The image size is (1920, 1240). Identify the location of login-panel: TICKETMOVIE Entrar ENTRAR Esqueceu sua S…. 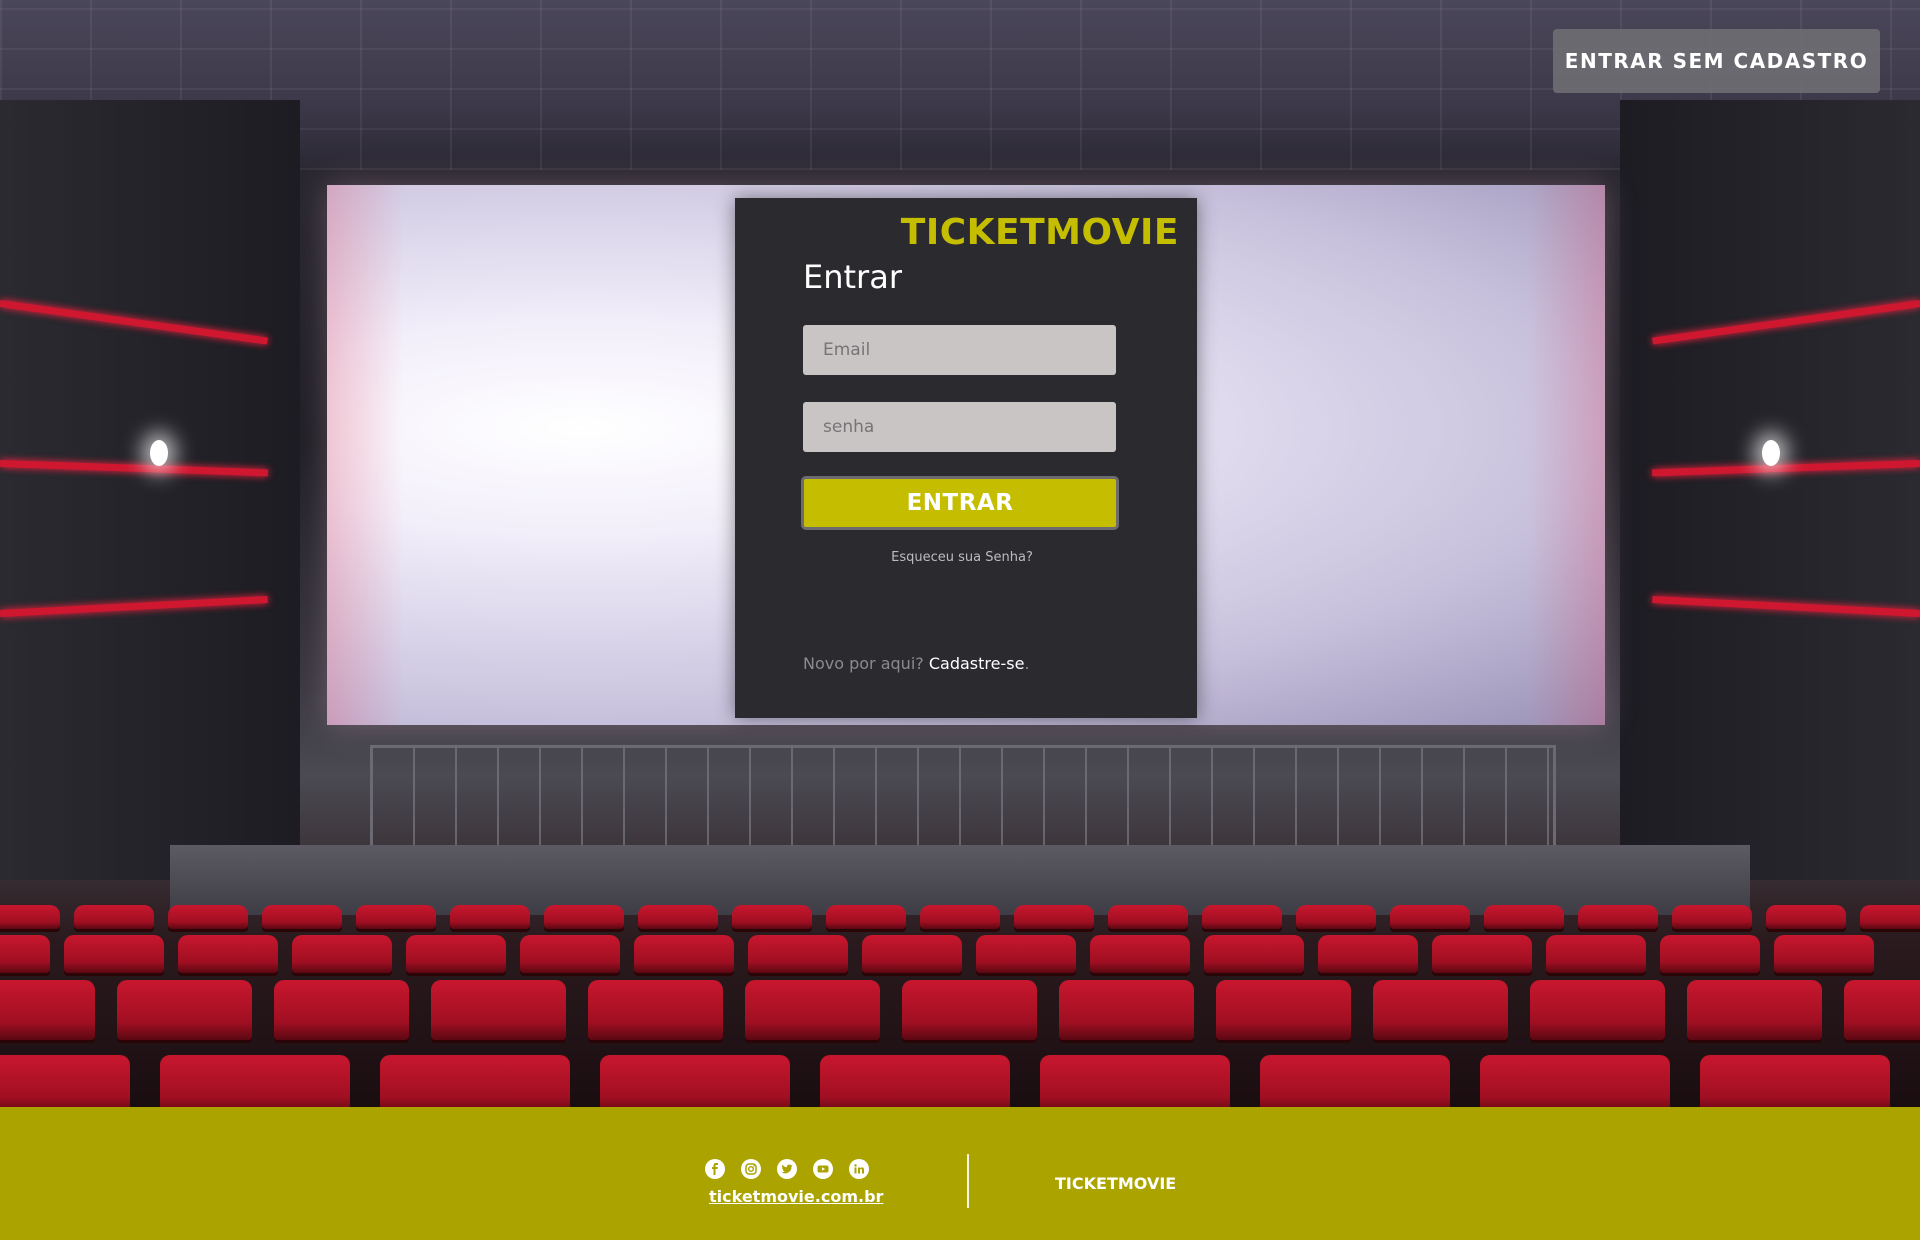
(966, 458).